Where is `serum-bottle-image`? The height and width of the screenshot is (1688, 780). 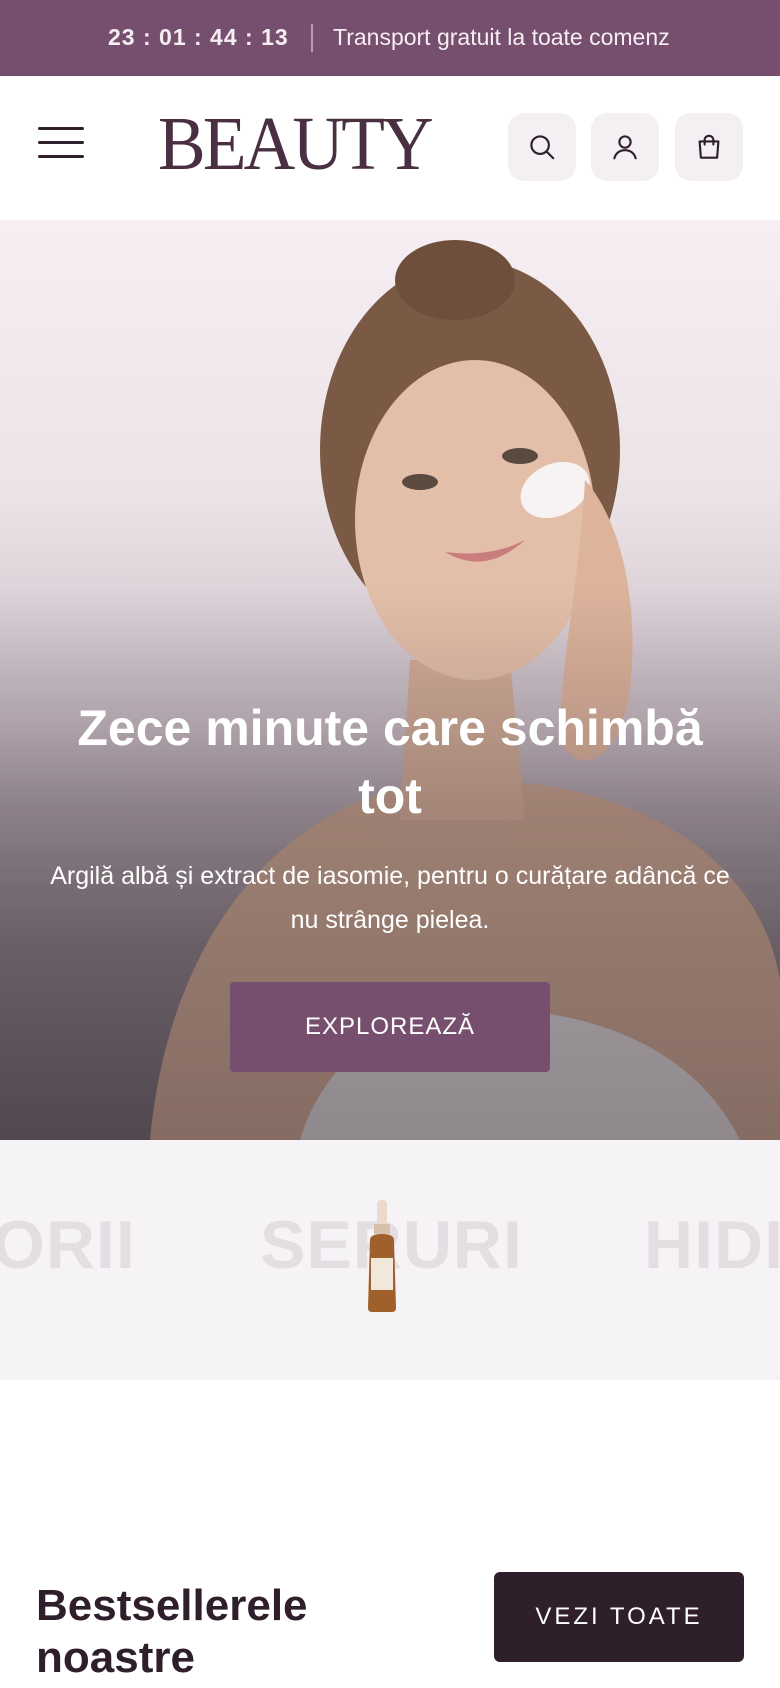 serum-bottle-image is located at coordinates (382, 1256).